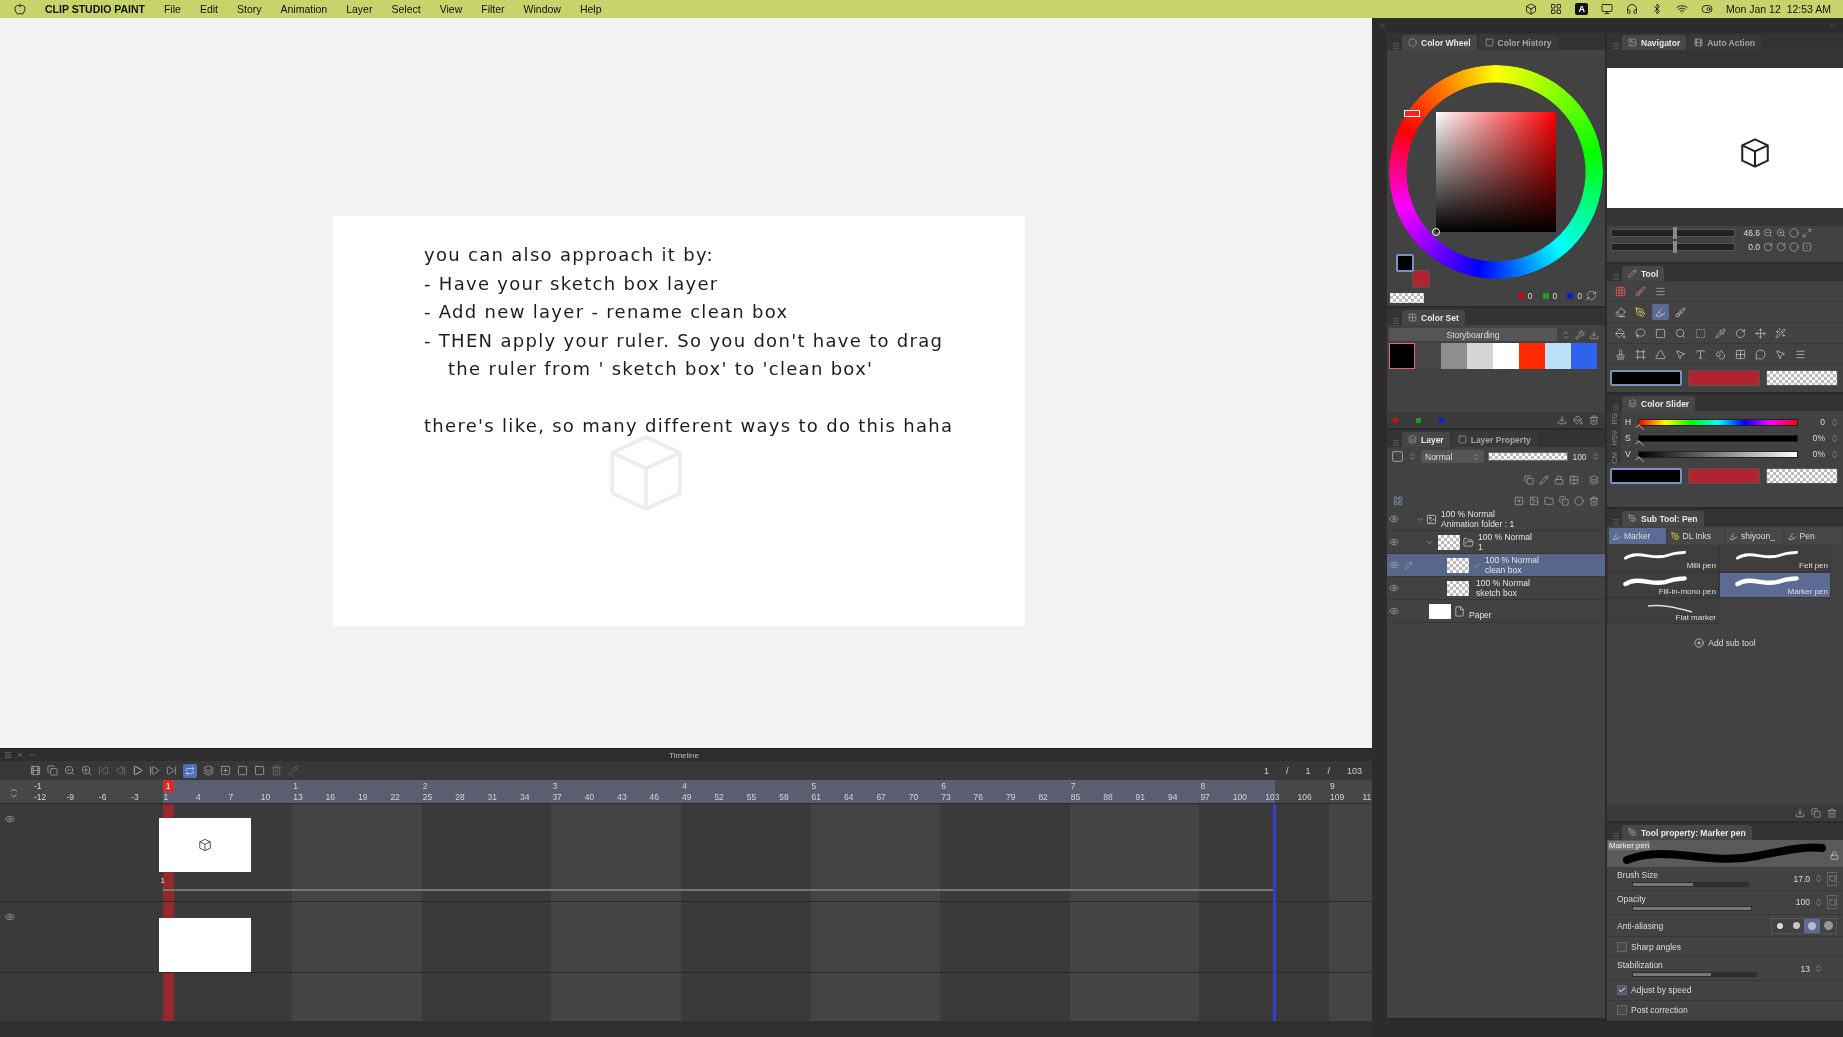 The width and height of the screenshot is (1843, 1037). Describe the element at coordinates (406, 9) in the screenshot. I see `menu-item: Select` at that location.